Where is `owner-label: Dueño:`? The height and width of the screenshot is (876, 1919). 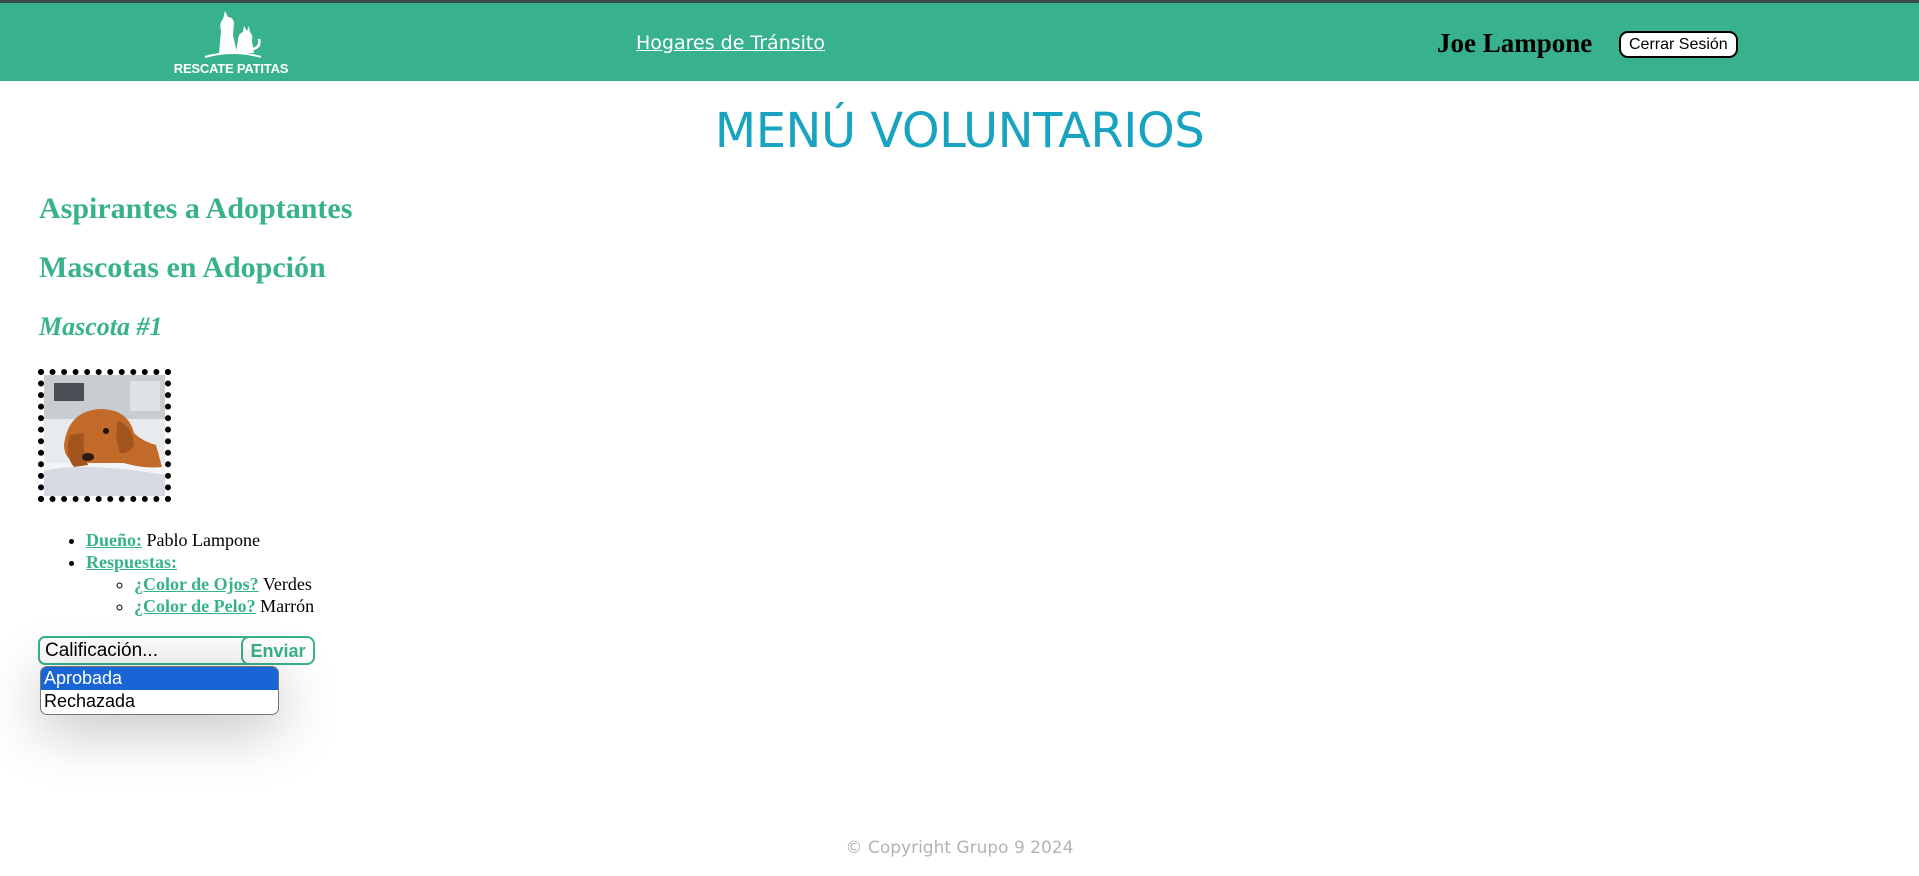 owner-label: Dueño: is located at coordinates (114, 540).